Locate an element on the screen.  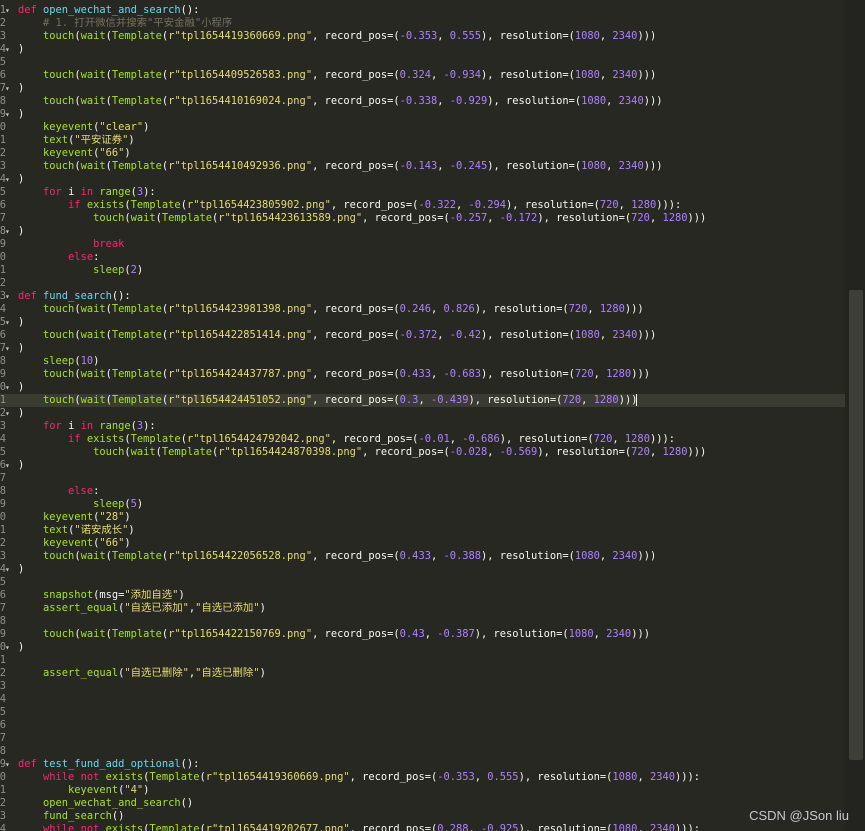
code-line: 3 is located at coordinates (422, 686).